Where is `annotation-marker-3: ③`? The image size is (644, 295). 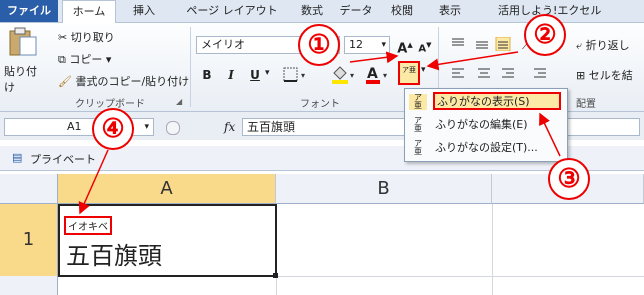 annotation-marker-3: ③ is located at coordinates (569, 179).